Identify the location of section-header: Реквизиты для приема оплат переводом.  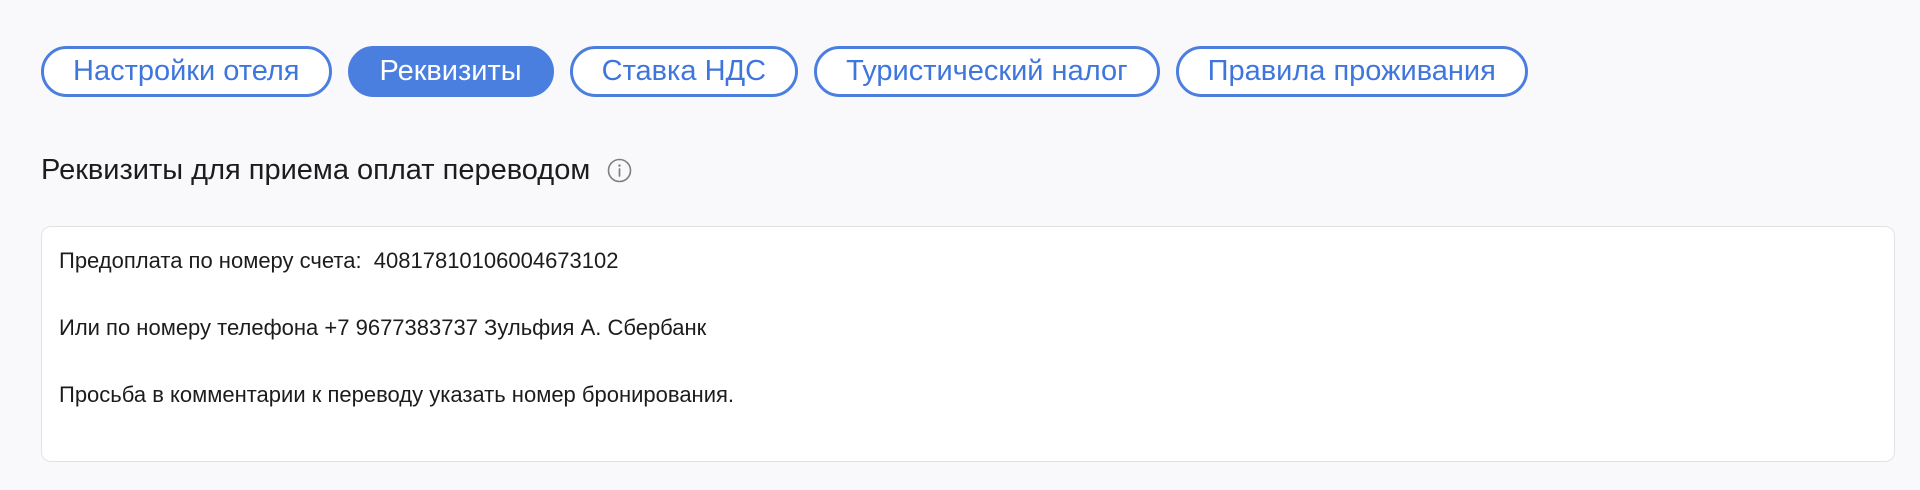
(336, 170).